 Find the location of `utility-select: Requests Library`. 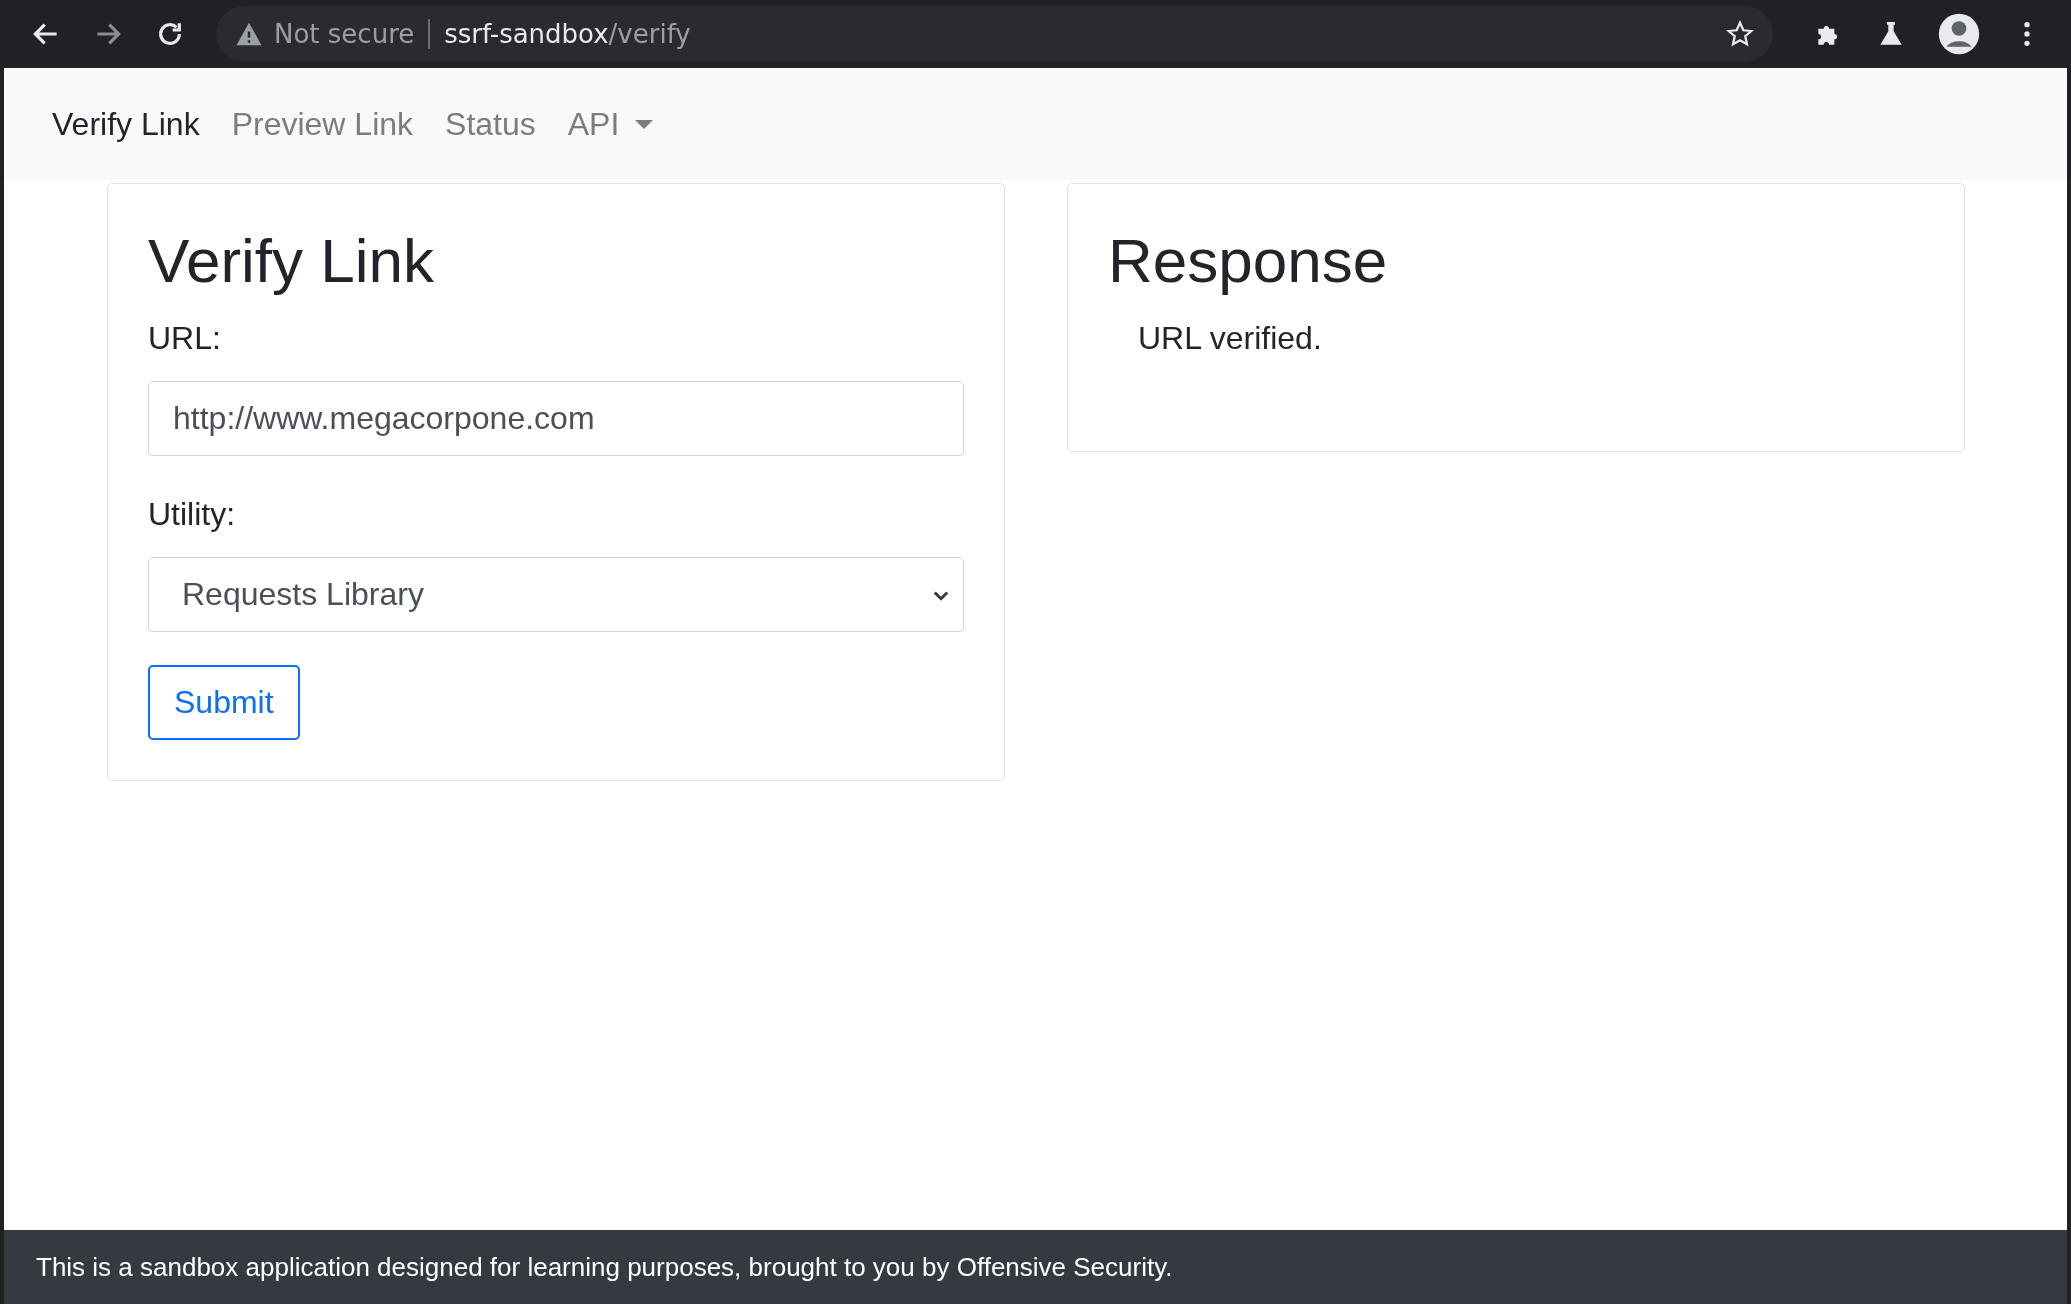

utility-select: Requests Library is located at coordinates (556, 595).